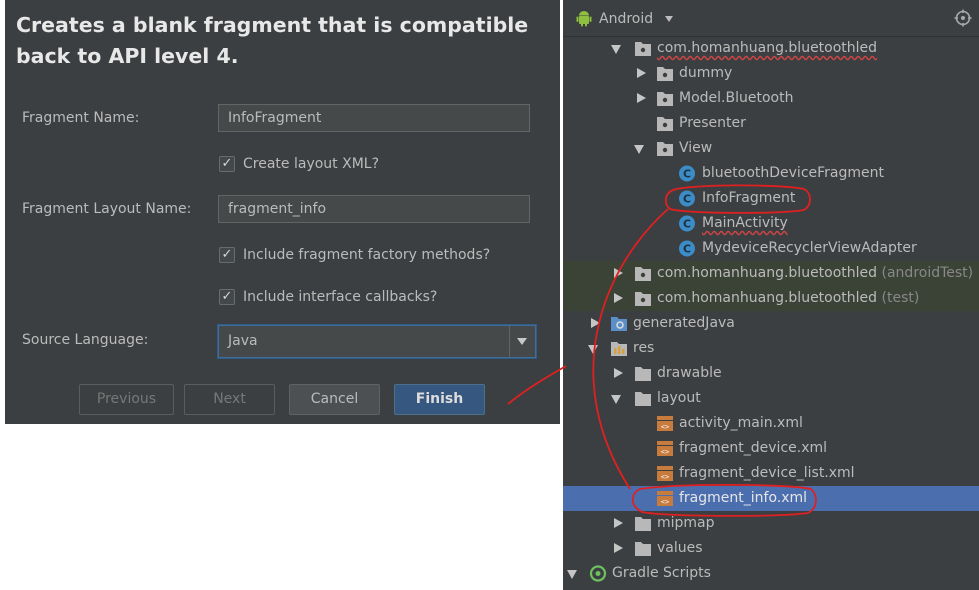 This screenshot has height=590, width=979. Describe the element at coordinates (669, 19) in the screenshot. I see `chevron-down-icon` at that location.